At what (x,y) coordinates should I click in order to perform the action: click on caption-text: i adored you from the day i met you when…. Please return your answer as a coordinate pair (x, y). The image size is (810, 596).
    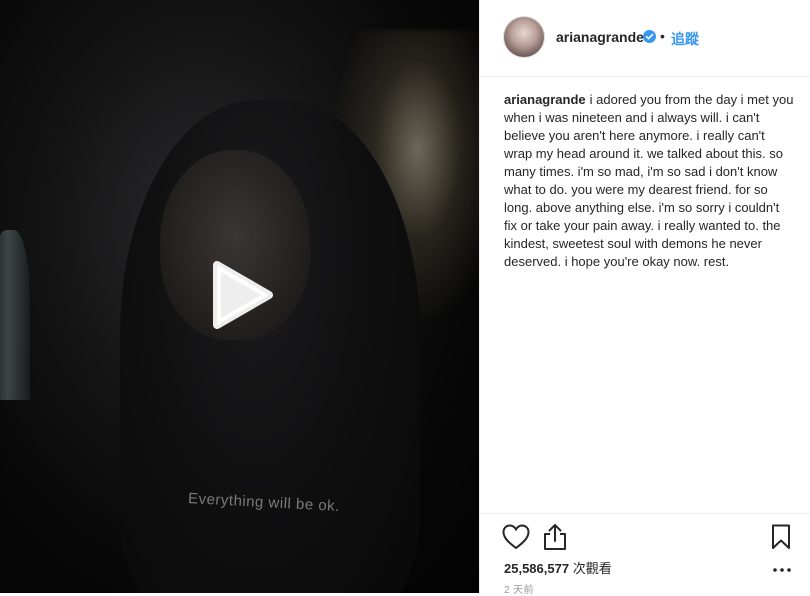
    Looking at the image, I should click on (649, 180).